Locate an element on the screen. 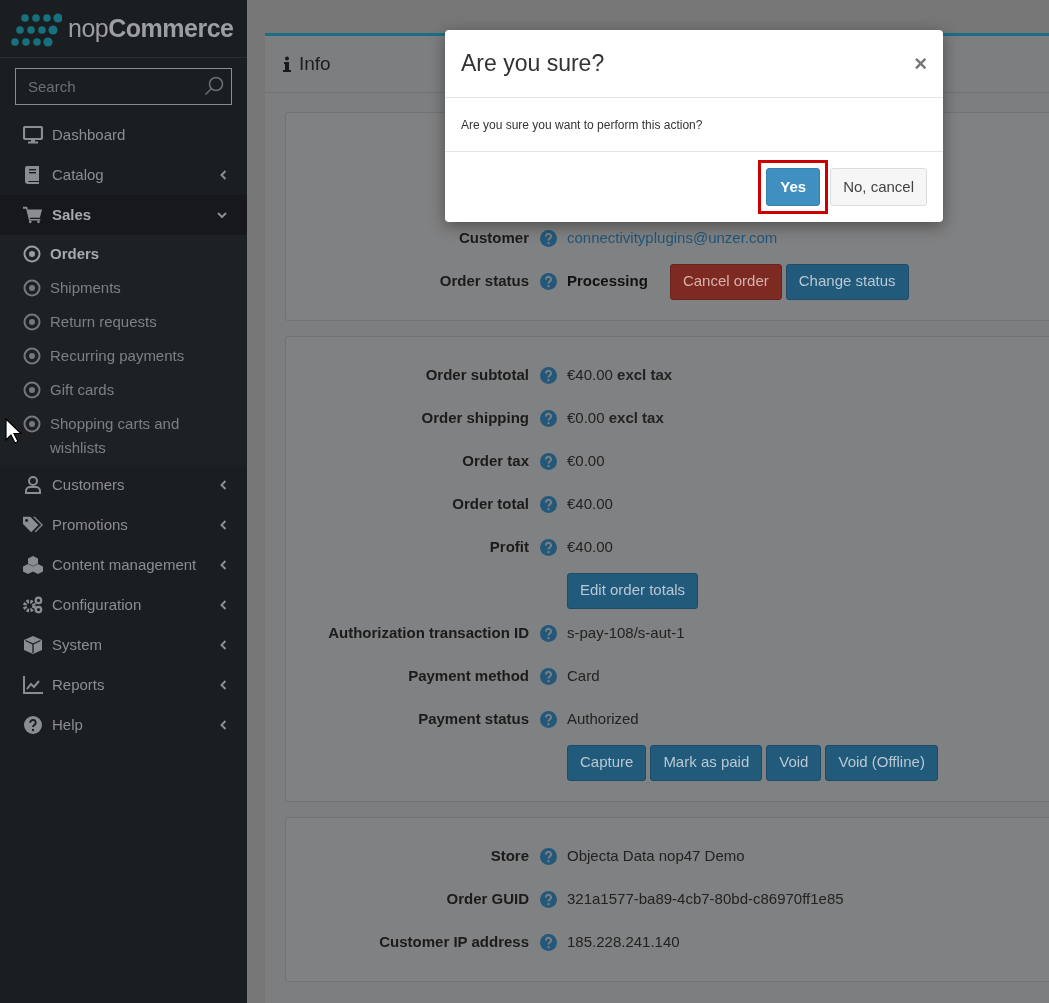 The width and height of the screenshot is (1049, 1003). action-button: Edit order totals is located at coordinates (633, 590).